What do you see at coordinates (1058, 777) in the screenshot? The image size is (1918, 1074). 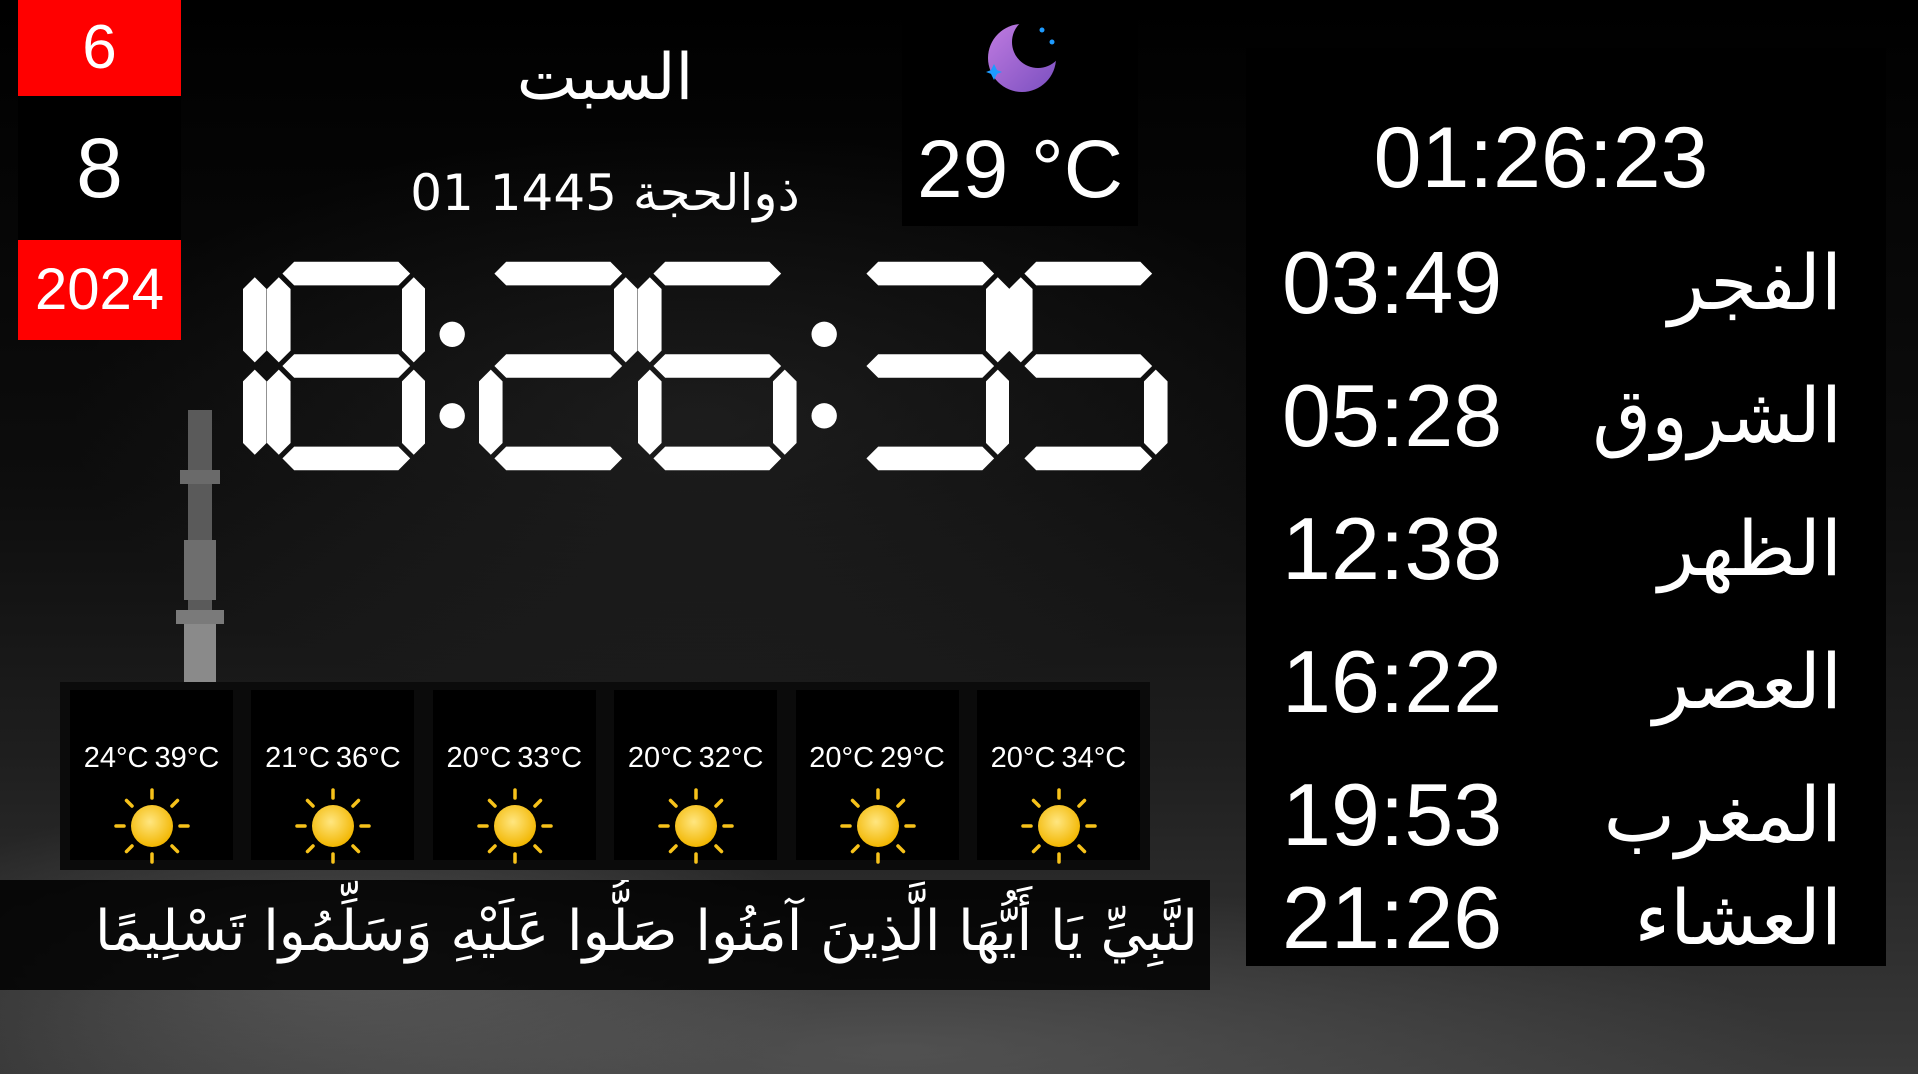 I see `forecast-day: 20°C 34°C` at bounding box center [1058, 777].